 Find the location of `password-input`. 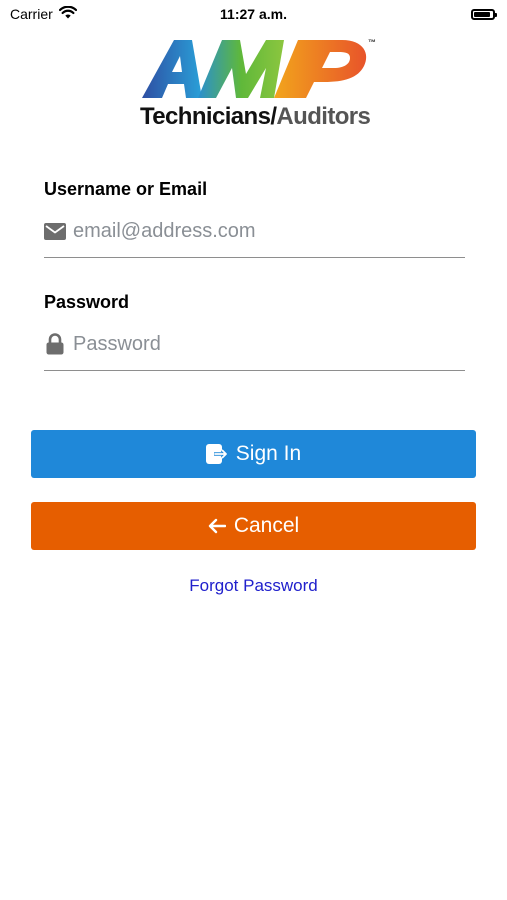

password-input is located at coordinates (263, 344).